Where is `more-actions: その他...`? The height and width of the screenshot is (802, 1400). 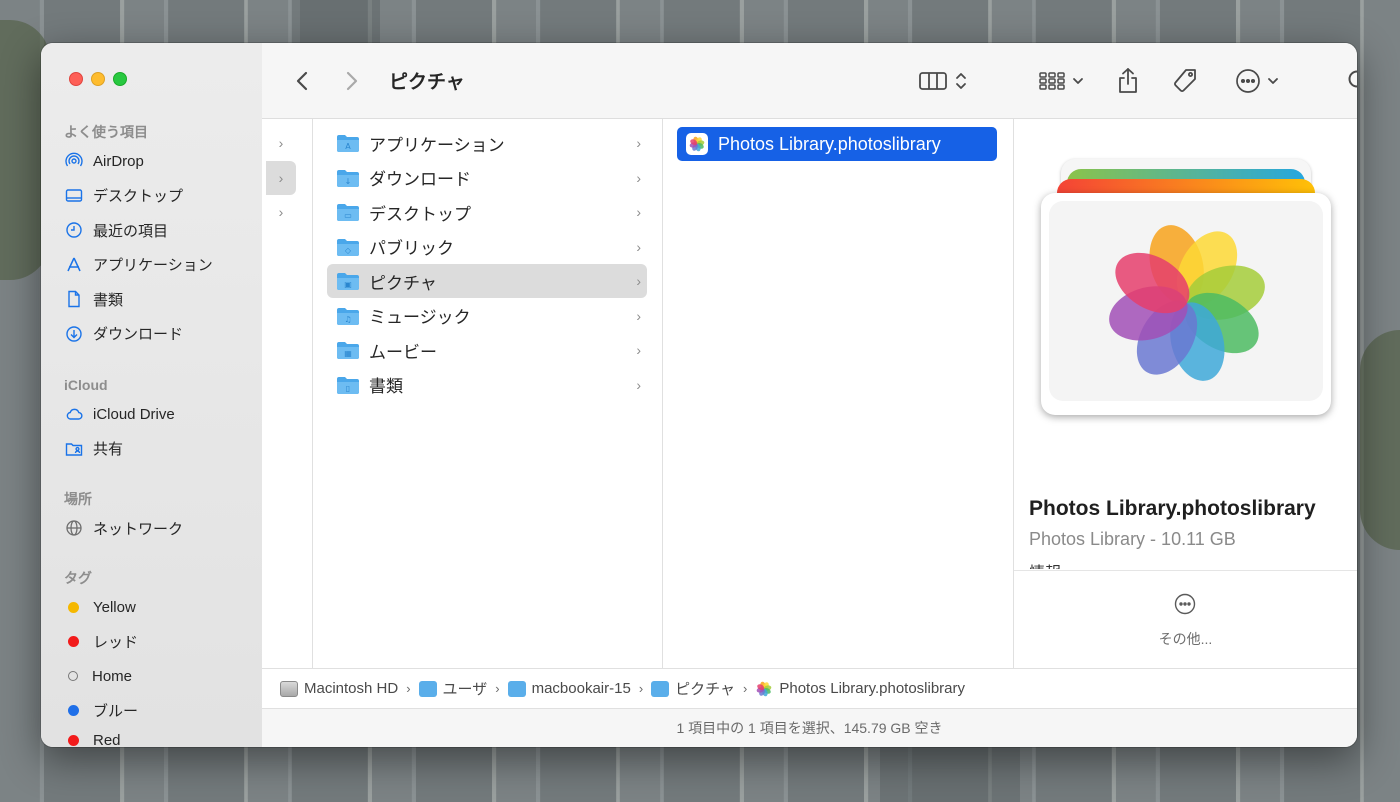 more-actions: その他... is located at coordinates (1185, 619).